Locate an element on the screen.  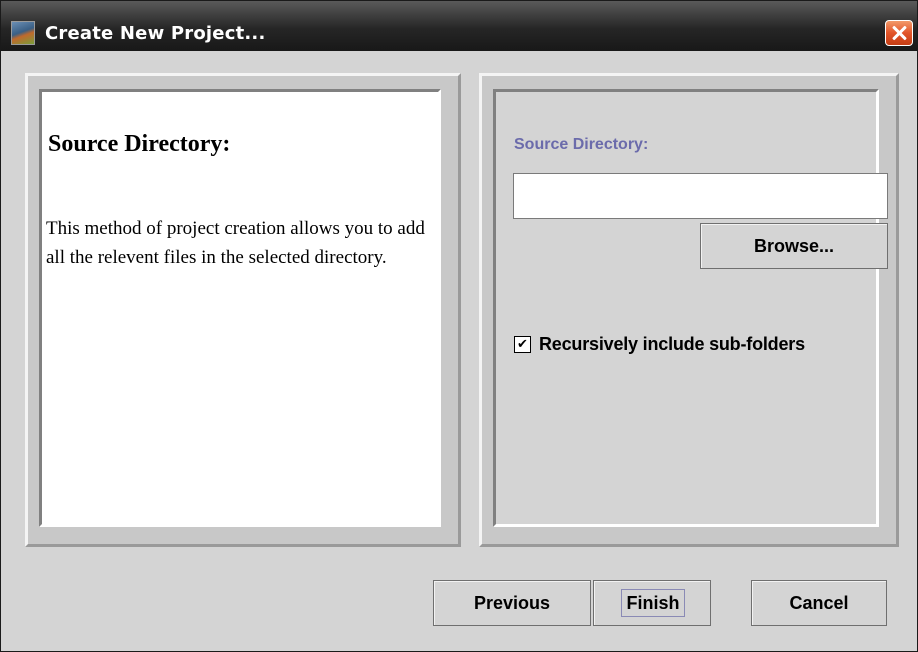
finish-button: Finish is located at coordinates (652, 603).